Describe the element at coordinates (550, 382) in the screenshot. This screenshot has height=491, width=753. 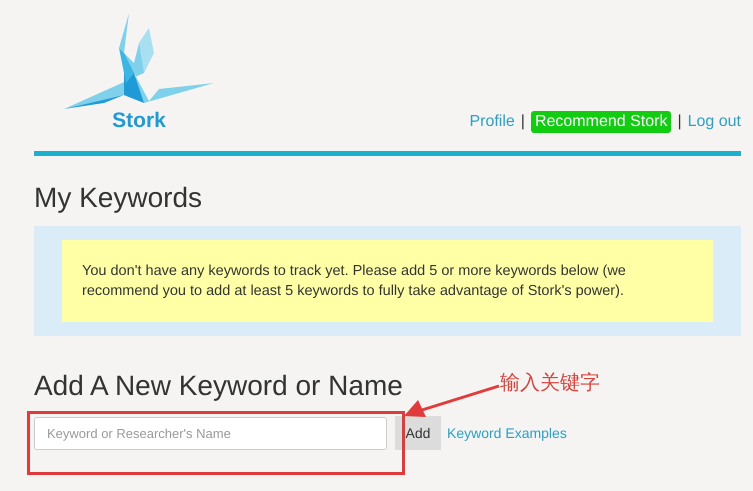
I see `annotation-text: 输入关键字` at that location.